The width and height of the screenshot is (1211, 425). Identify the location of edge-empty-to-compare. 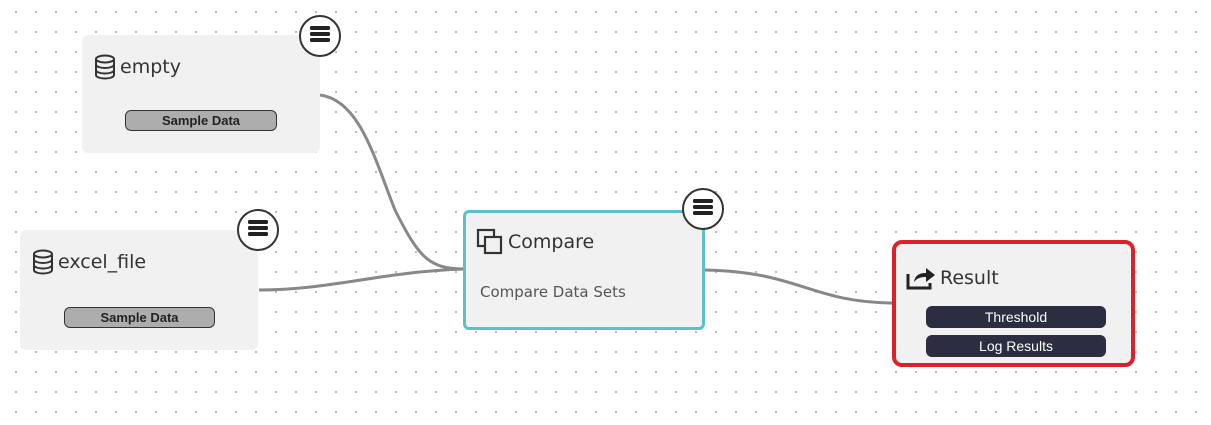
(391, 182).